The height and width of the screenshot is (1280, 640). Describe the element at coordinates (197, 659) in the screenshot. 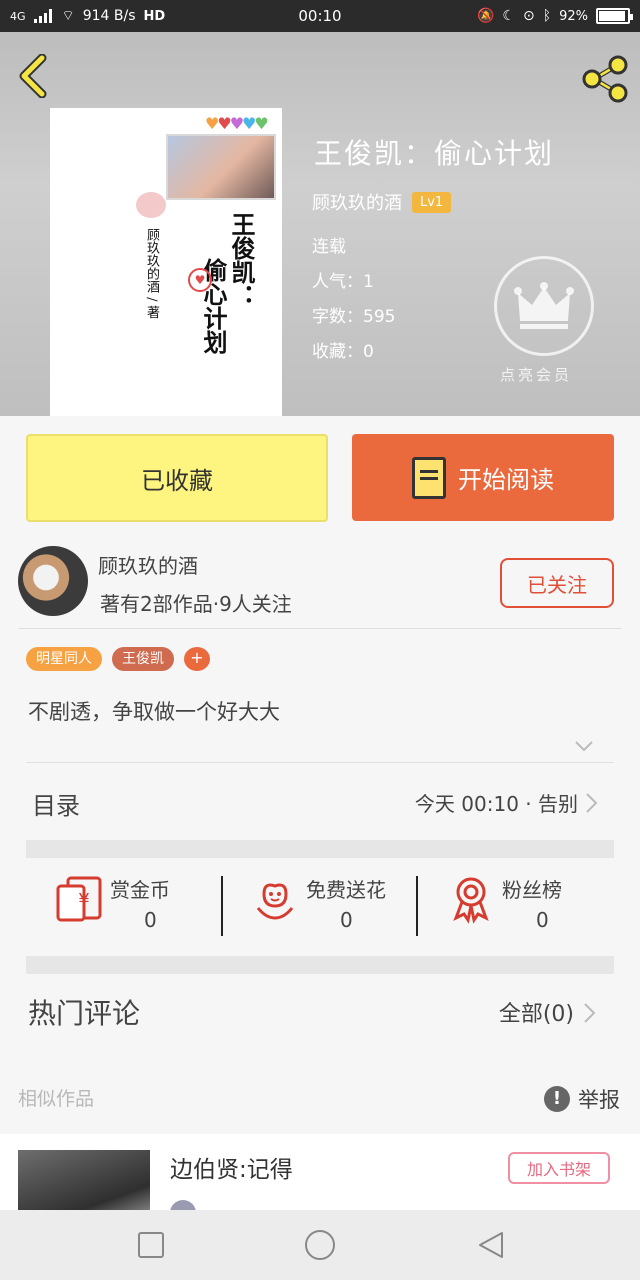

I see `add-tag-button: +` at that location.